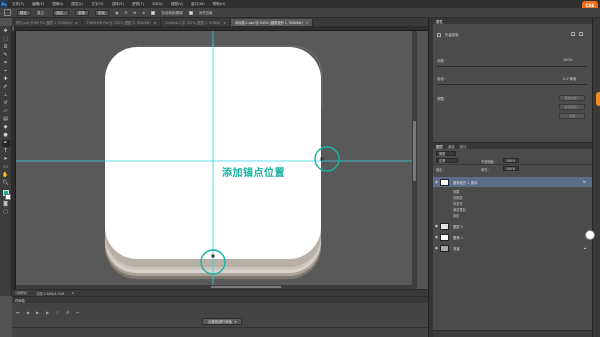 Image resolution: width=600 pixels, height=337 pixels. Describe the element at coordinates (581, 34) in the screenshot. I see `add-vector-mask-icon` at that location.